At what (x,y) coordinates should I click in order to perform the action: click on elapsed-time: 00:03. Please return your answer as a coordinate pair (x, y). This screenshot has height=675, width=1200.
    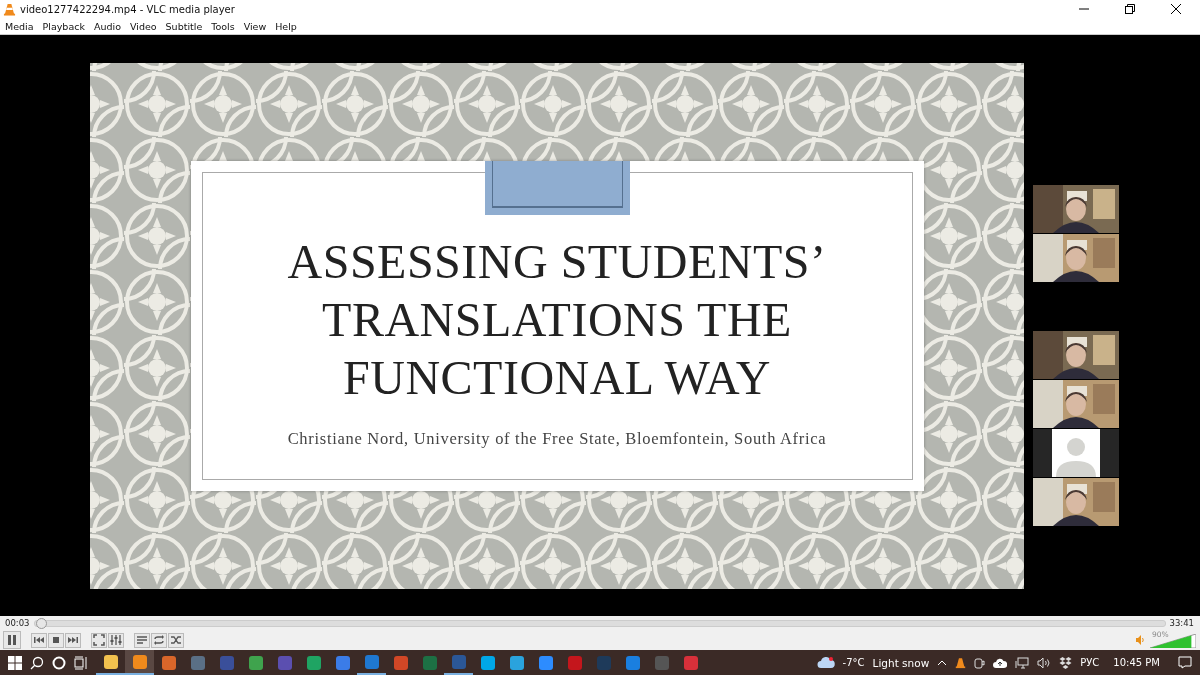
    Looking at the image, I should click on (17, 623).